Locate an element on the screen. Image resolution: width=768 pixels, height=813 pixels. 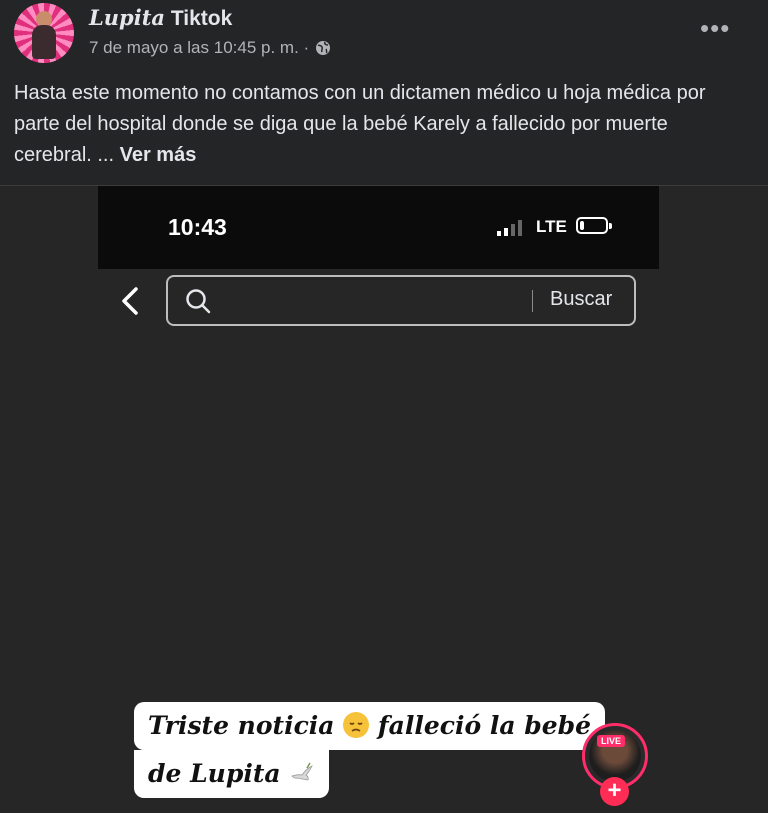
follow-plus-button: + is located at coordinates (614, 791).